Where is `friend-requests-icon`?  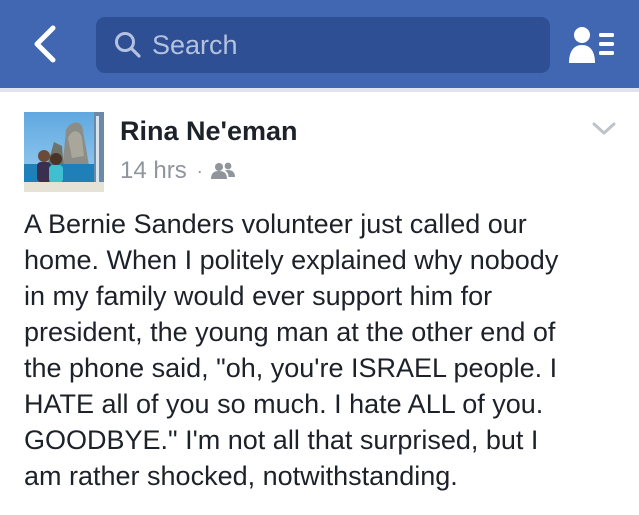
friend-requests-icon is located at coordinates (591, 45).